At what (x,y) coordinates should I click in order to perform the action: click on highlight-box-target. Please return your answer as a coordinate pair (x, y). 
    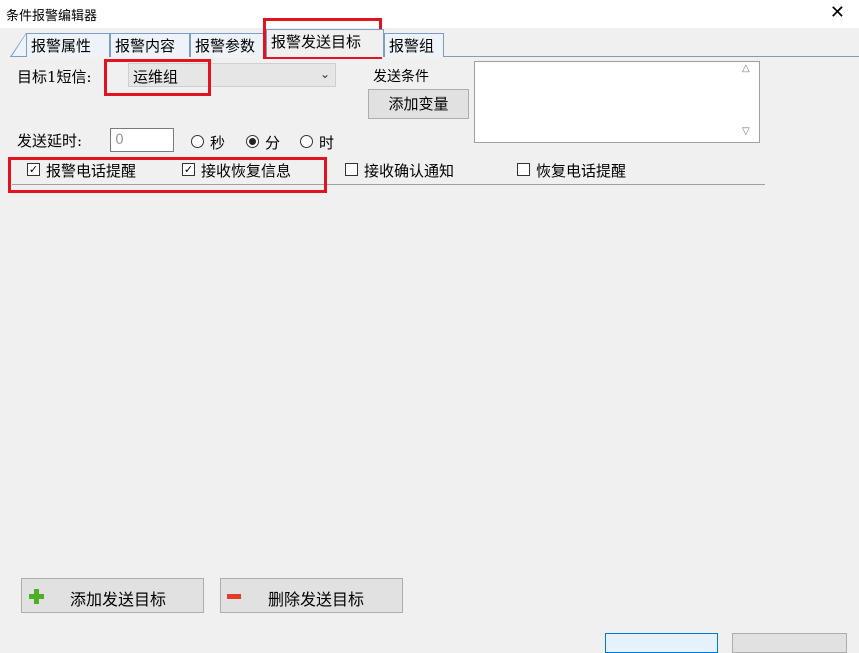
    Looking at the image, I should click on (157, 77).